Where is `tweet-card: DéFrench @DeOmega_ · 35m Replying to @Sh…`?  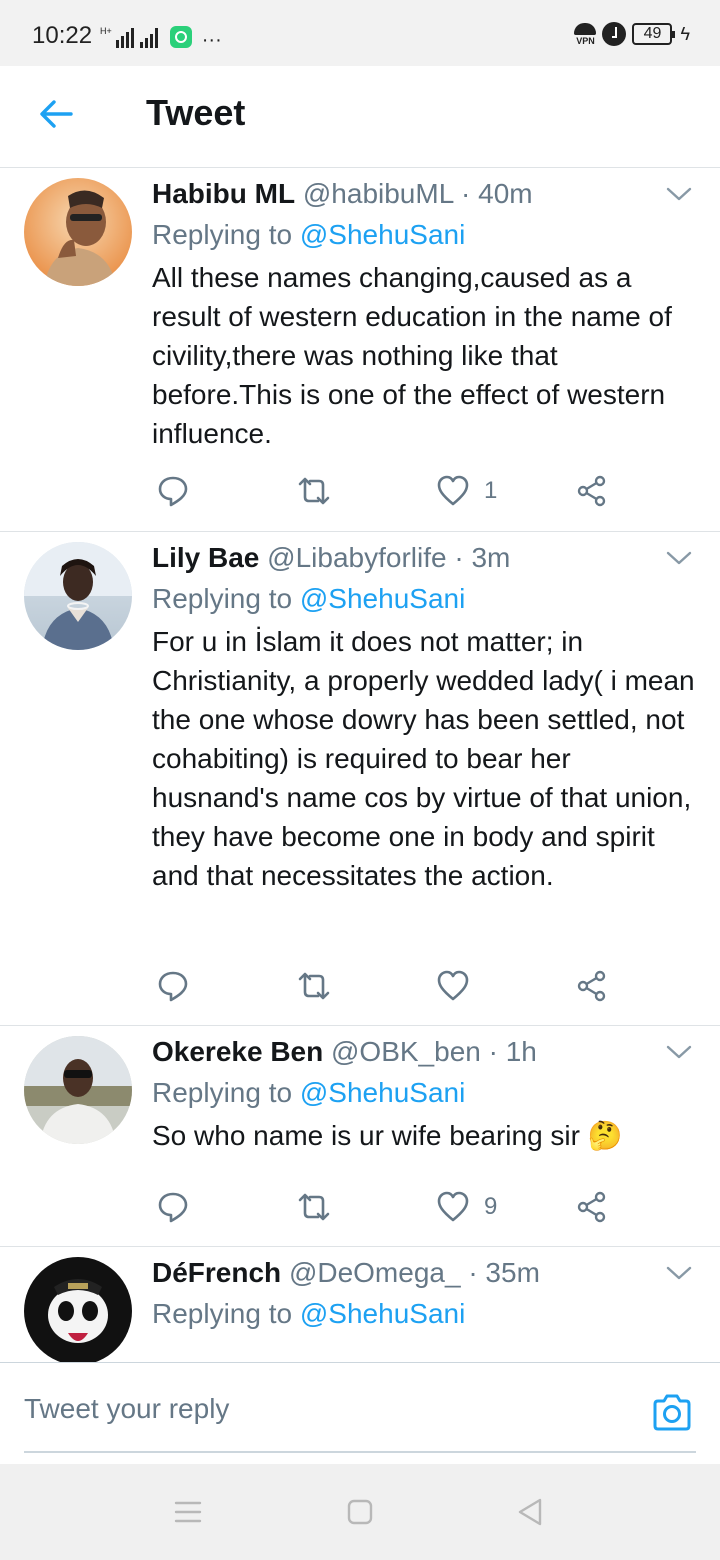 tweet-card: DéFrench @DeOmega_ · 35m Replying to @Sh… is located at coordinates (360, 1304).